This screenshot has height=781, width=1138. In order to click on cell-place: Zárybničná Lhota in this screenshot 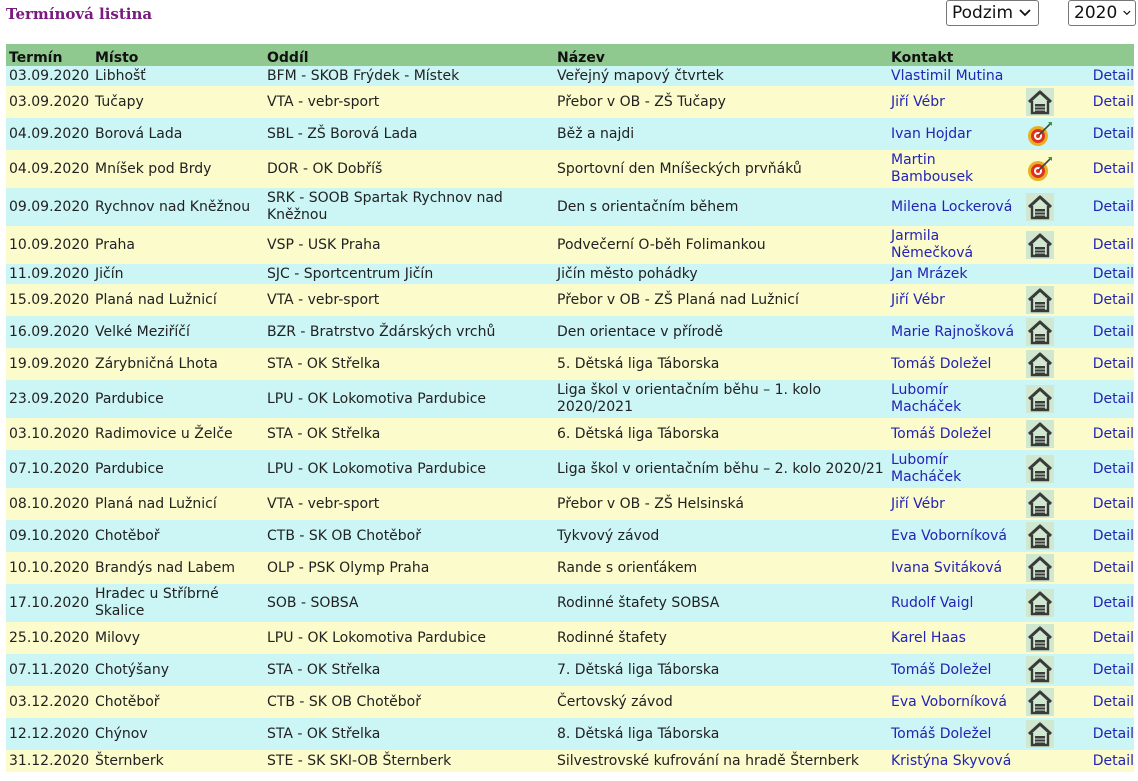, I will do `click(178, 364)`.